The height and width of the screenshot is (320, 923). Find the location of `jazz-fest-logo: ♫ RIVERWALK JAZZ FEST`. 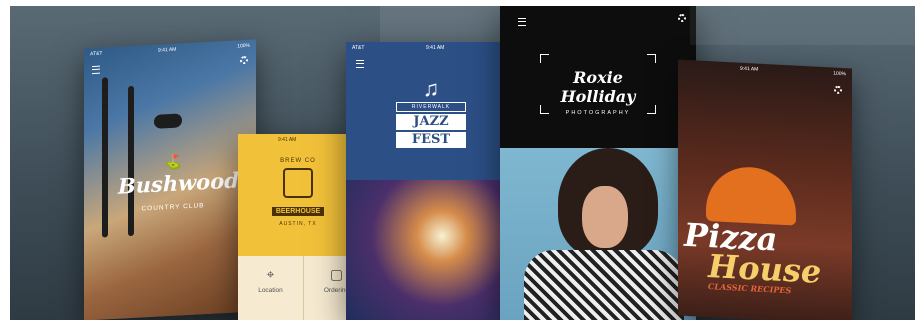

jazz-fest-logo: ♫ RIVERWALK JAZZ FEST is located at coordinates (431, 113).